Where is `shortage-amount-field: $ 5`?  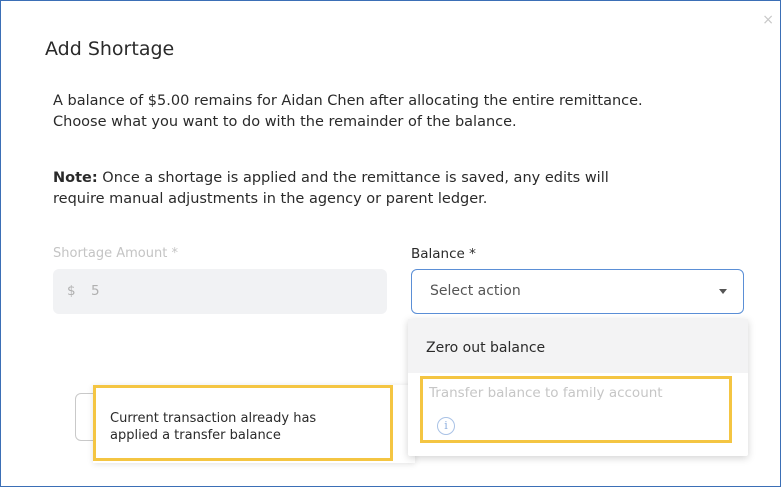 shortage-amount-field: $ 5 is located at coordinates (220, 291).